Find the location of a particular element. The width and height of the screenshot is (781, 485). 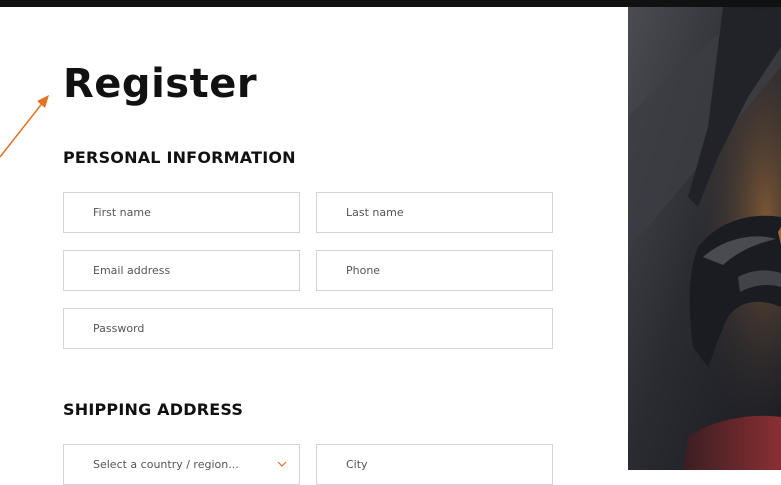

password-field is located at coordinates (308, 328).